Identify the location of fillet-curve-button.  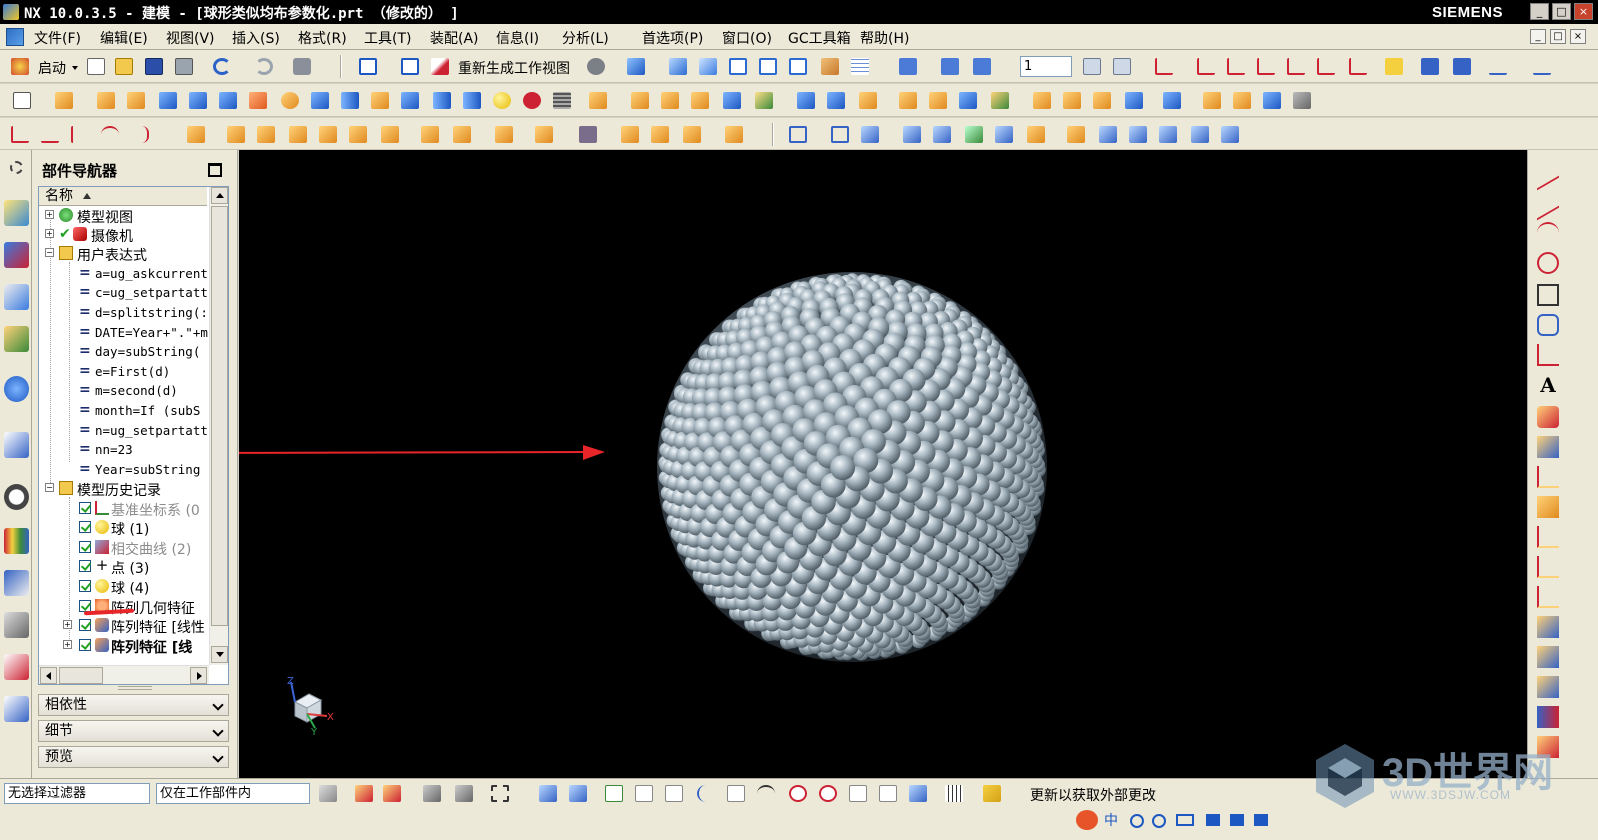
(140, 134).